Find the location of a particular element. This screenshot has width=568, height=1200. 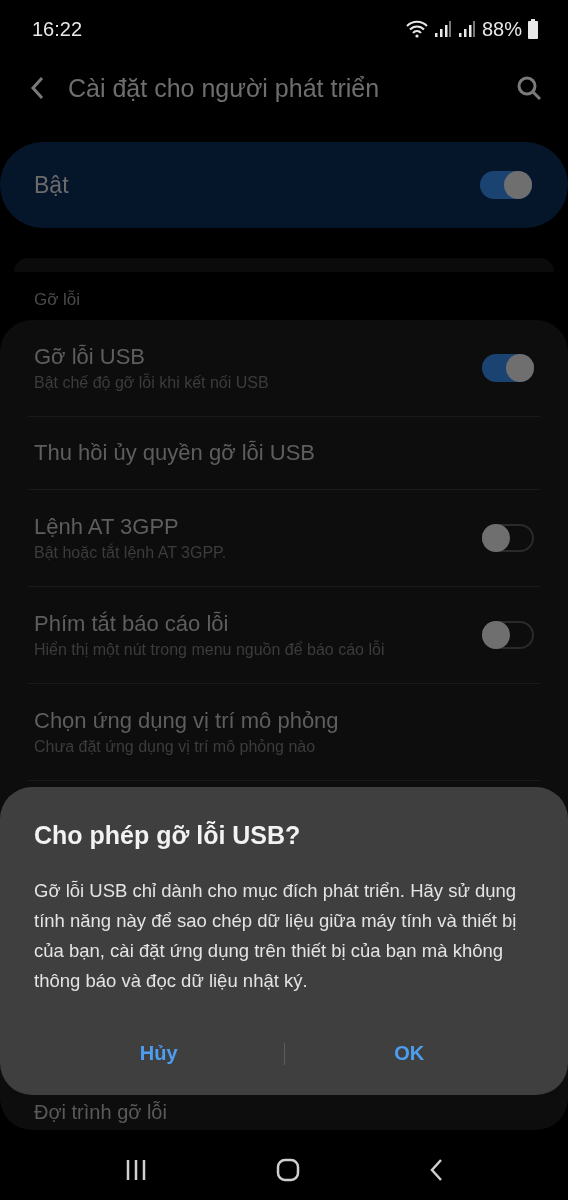

wifi-icon is located at coordinates (416, 29).